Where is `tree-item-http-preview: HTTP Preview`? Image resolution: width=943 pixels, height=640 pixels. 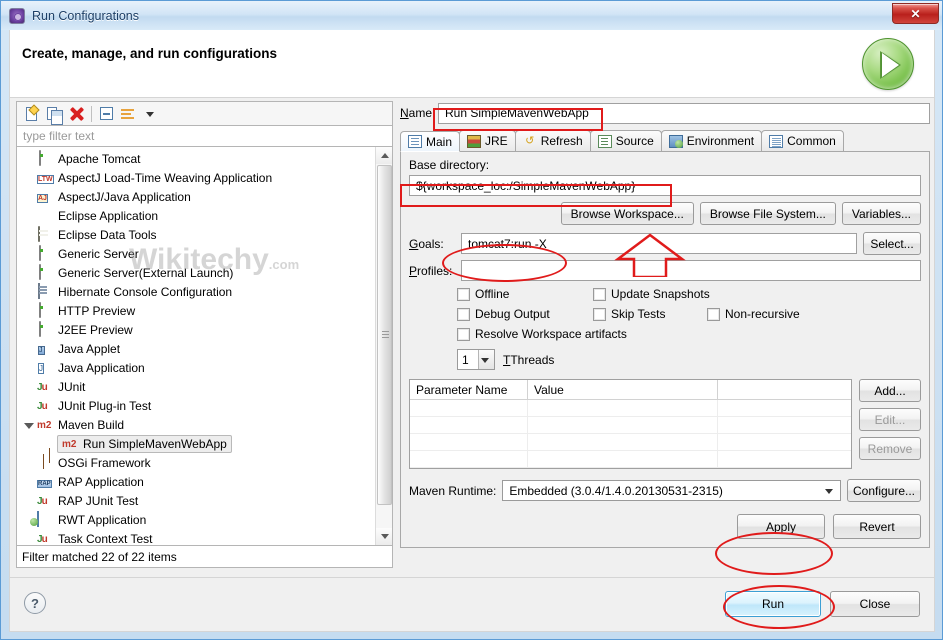
tree-item-http-preview: HTTP Preview is located at coordinates (204, 310).